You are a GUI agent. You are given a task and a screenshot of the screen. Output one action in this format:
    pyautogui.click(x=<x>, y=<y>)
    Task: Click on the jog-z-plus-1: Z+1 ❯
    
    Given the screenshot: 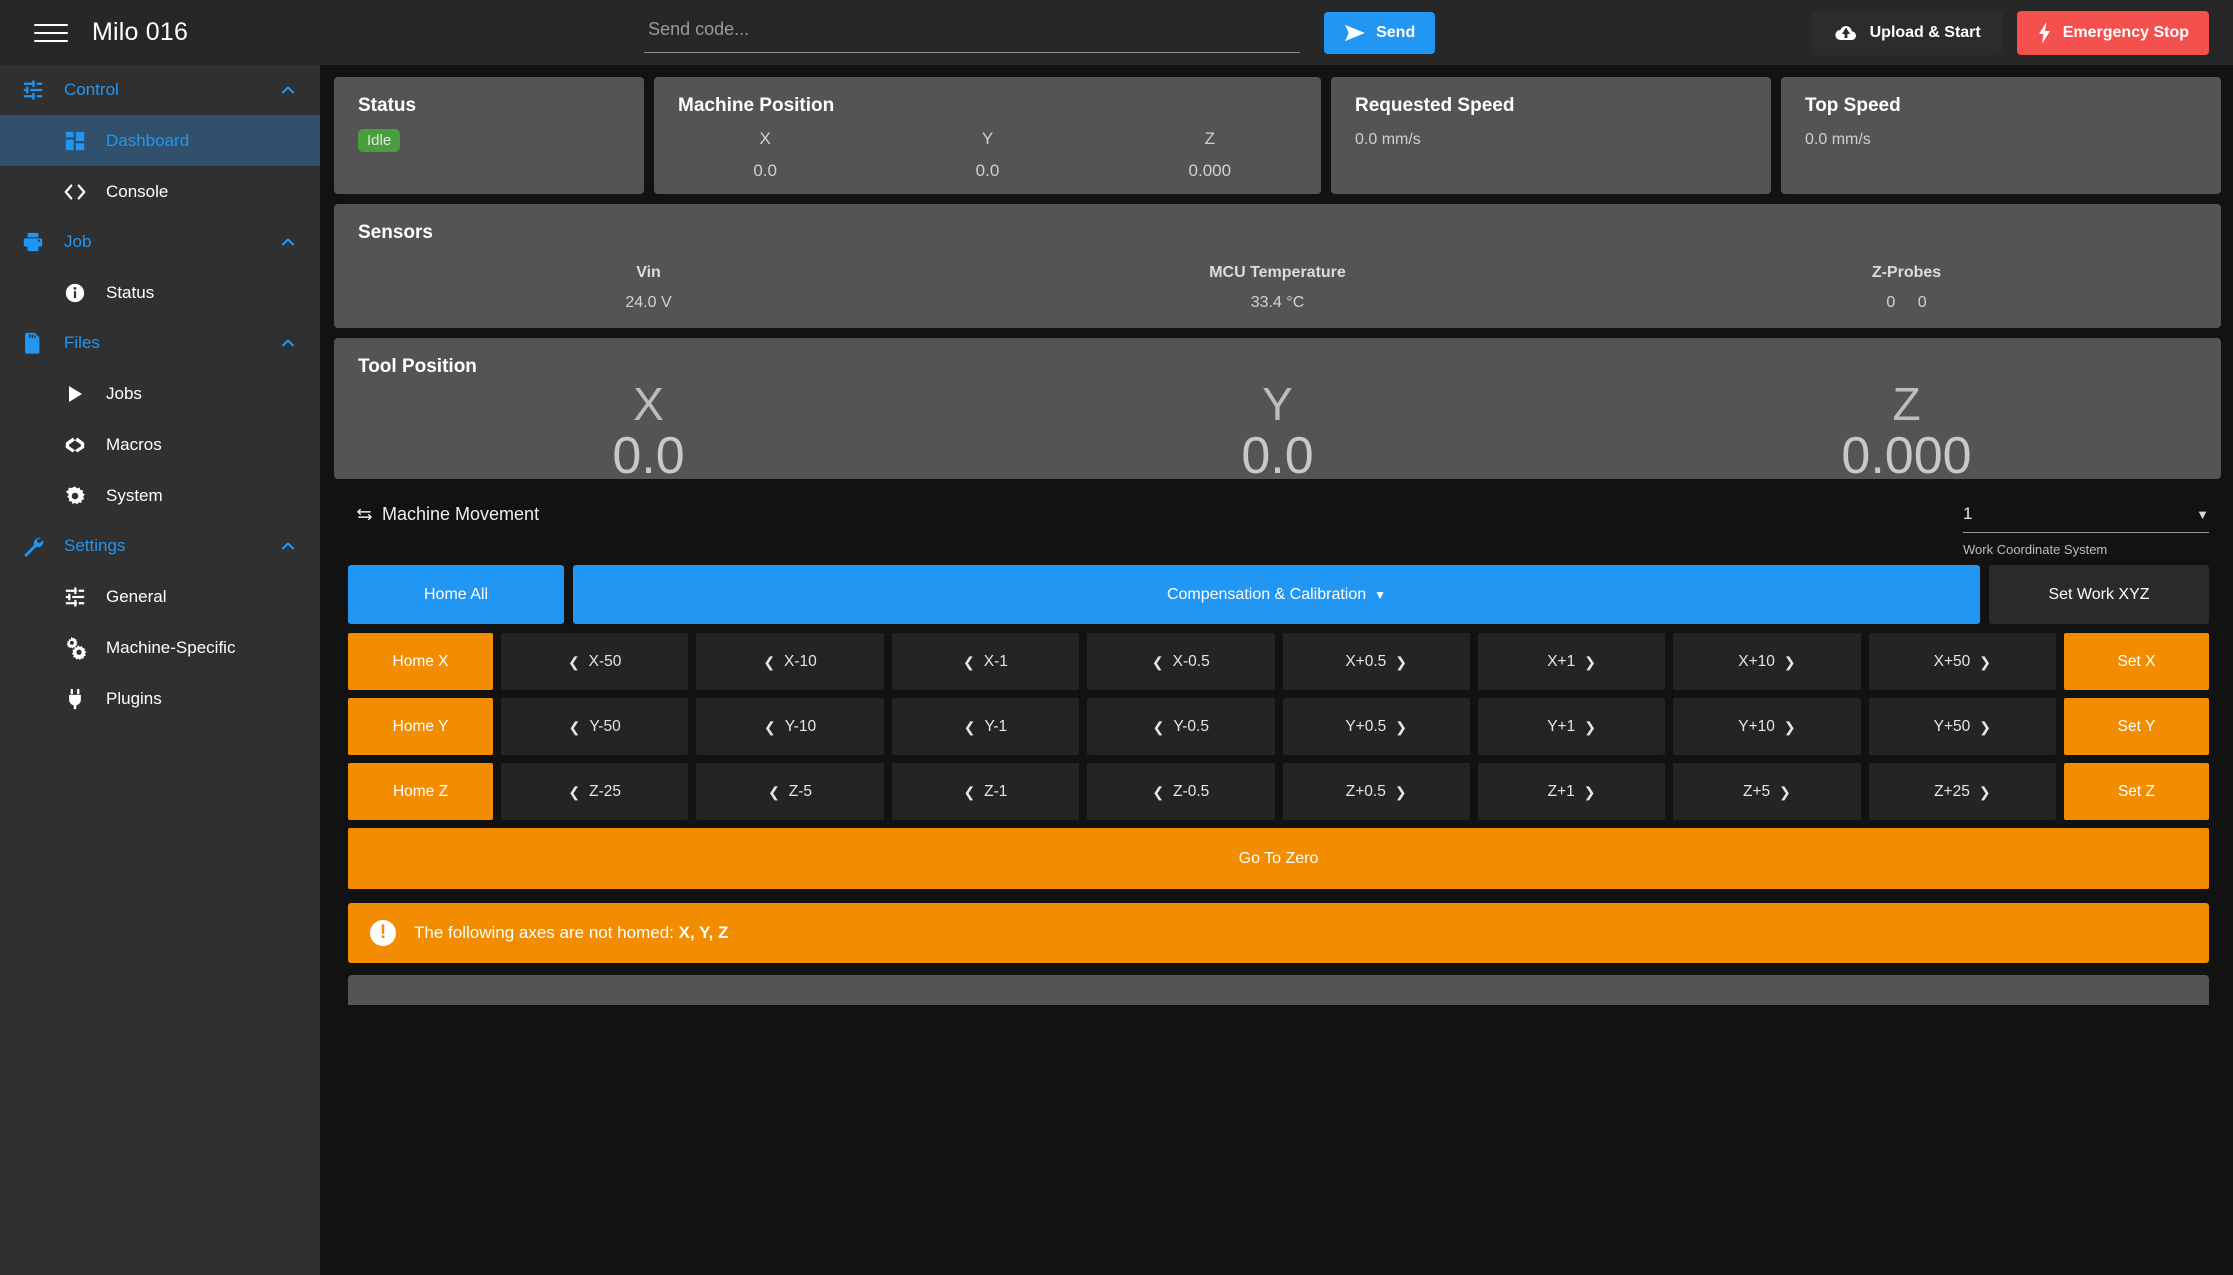 What is the action you would take?
    pyautogui.click(x=1571, y=791)
    